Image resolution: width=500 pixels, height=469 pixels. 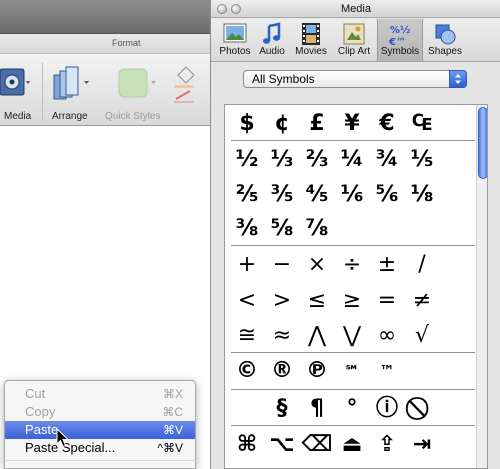 I want to click on symbol-row: ⅜⅝⅞, so click(x=350, y=229).